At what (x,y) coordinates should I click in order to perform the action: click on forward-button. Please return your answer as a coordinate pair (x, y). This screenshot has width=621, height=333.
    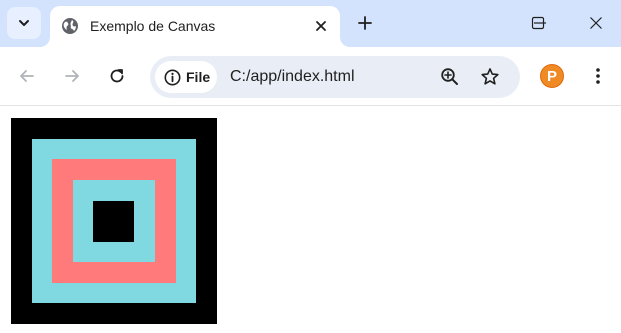
    Looking at the image, I should click on (72, 76).